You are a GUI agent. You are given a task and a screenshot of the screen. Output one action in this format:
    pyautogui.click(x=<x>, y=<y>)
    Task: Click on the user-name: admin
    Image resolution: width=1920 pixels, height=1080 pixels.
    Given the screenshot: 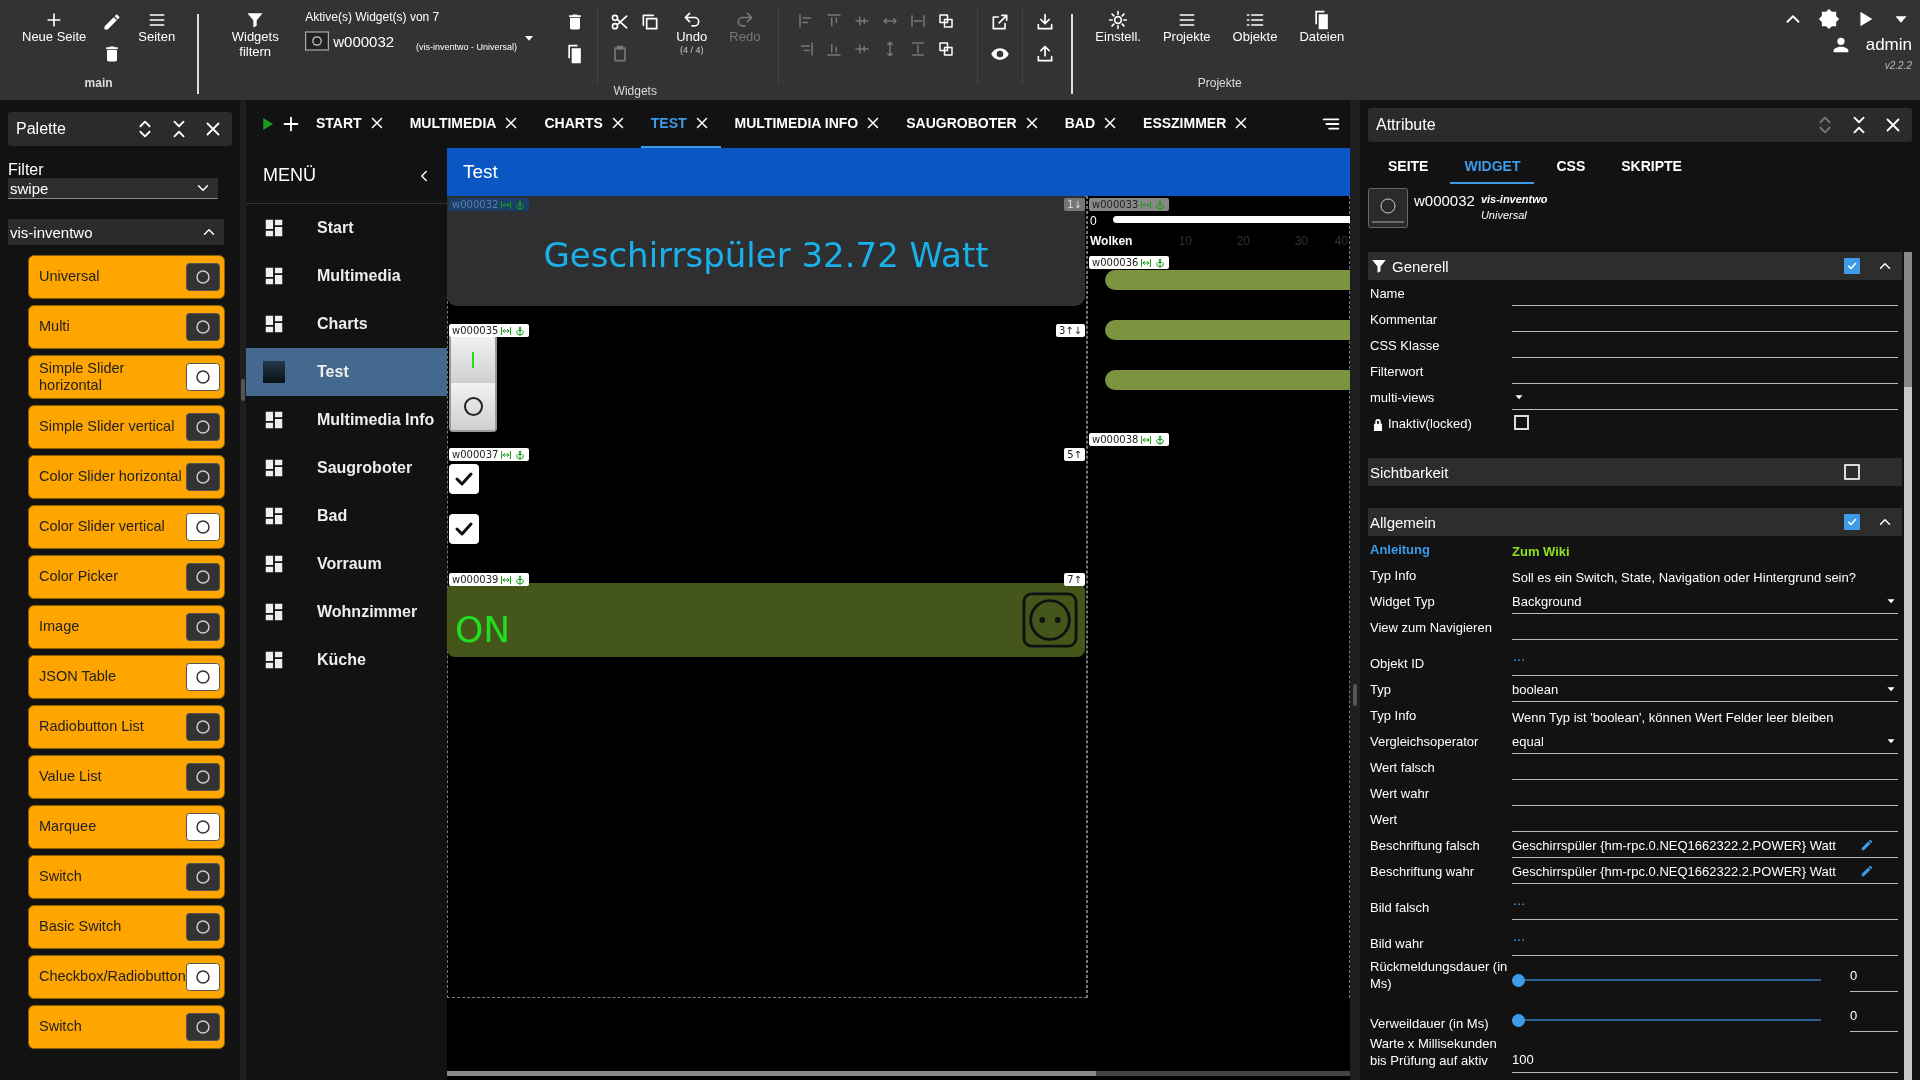 What is the action you would take?
    pyautogui.click(x=1888, y=45)
    